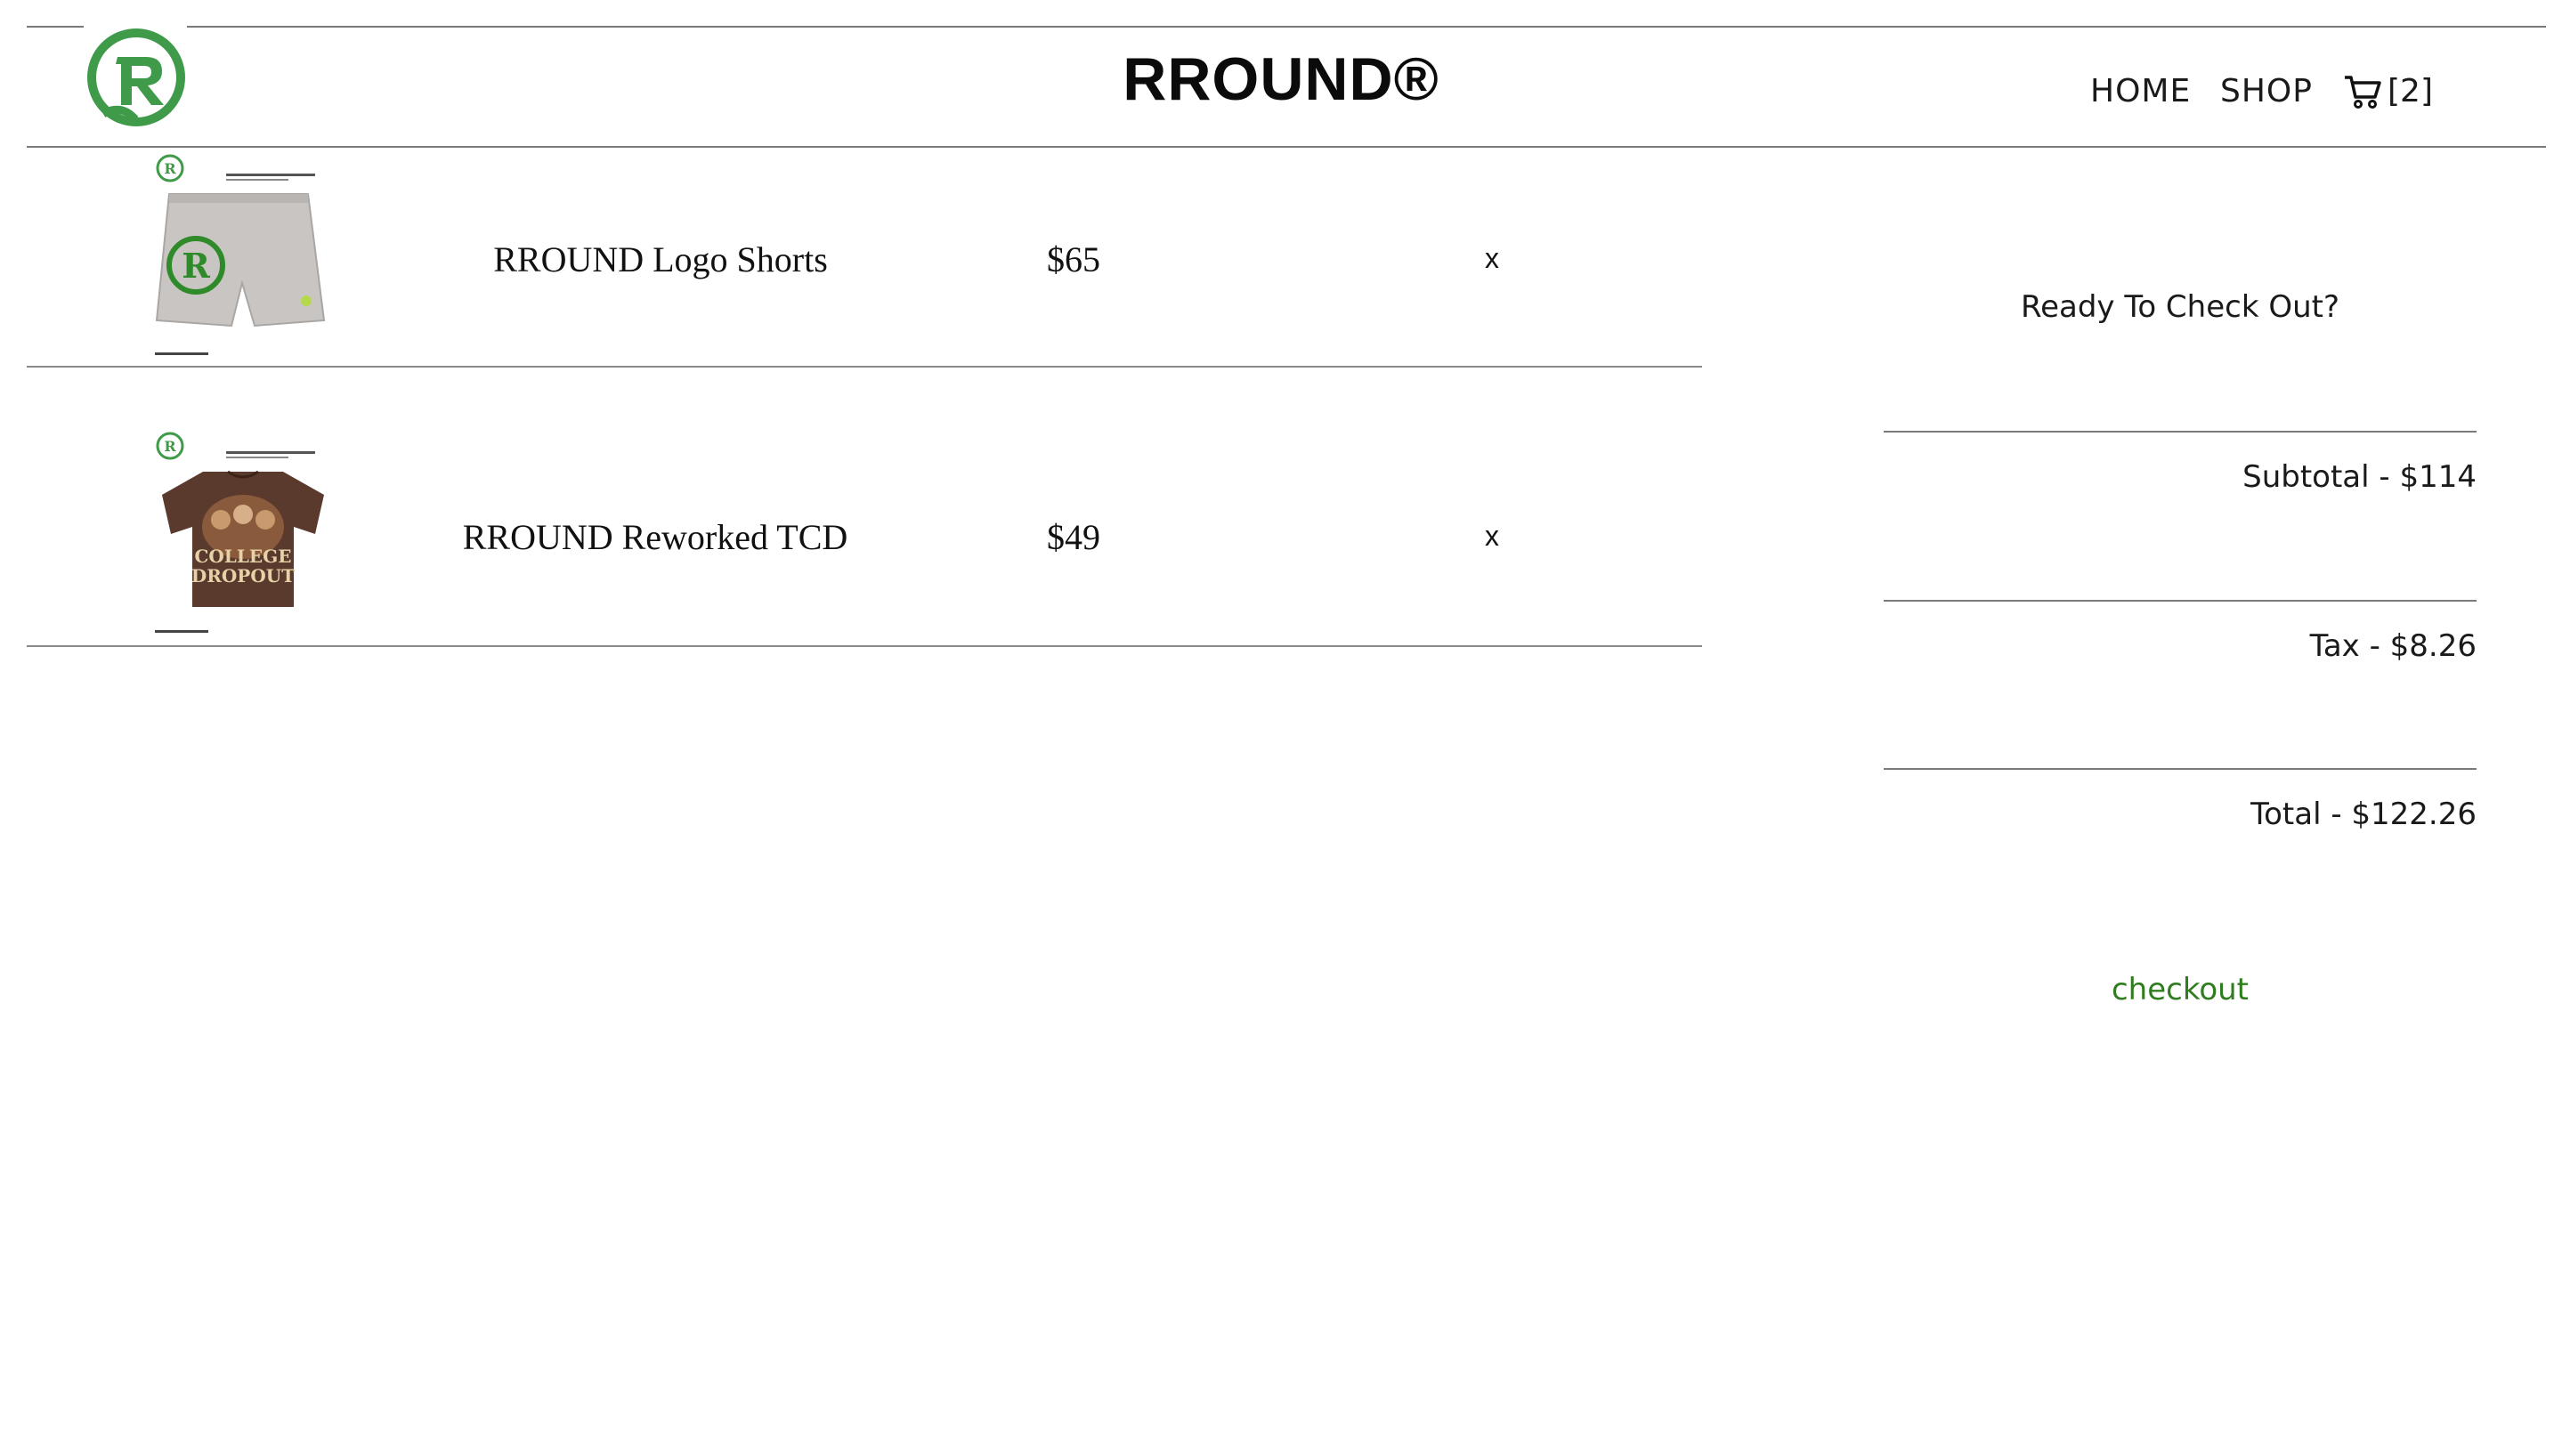 This screenshot has height=1456, width=2562. Describe the element at coordinates (243, 256) in the screenshot. I see `product-thumbnail-shorts: R R` at that location.